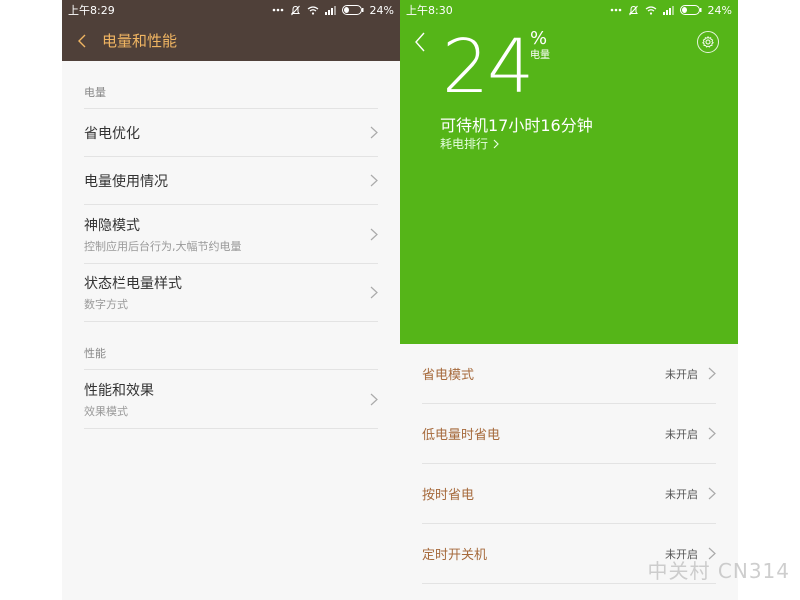  I want to click on list-item-power-optimization: 省电优化, so click(231, 133).